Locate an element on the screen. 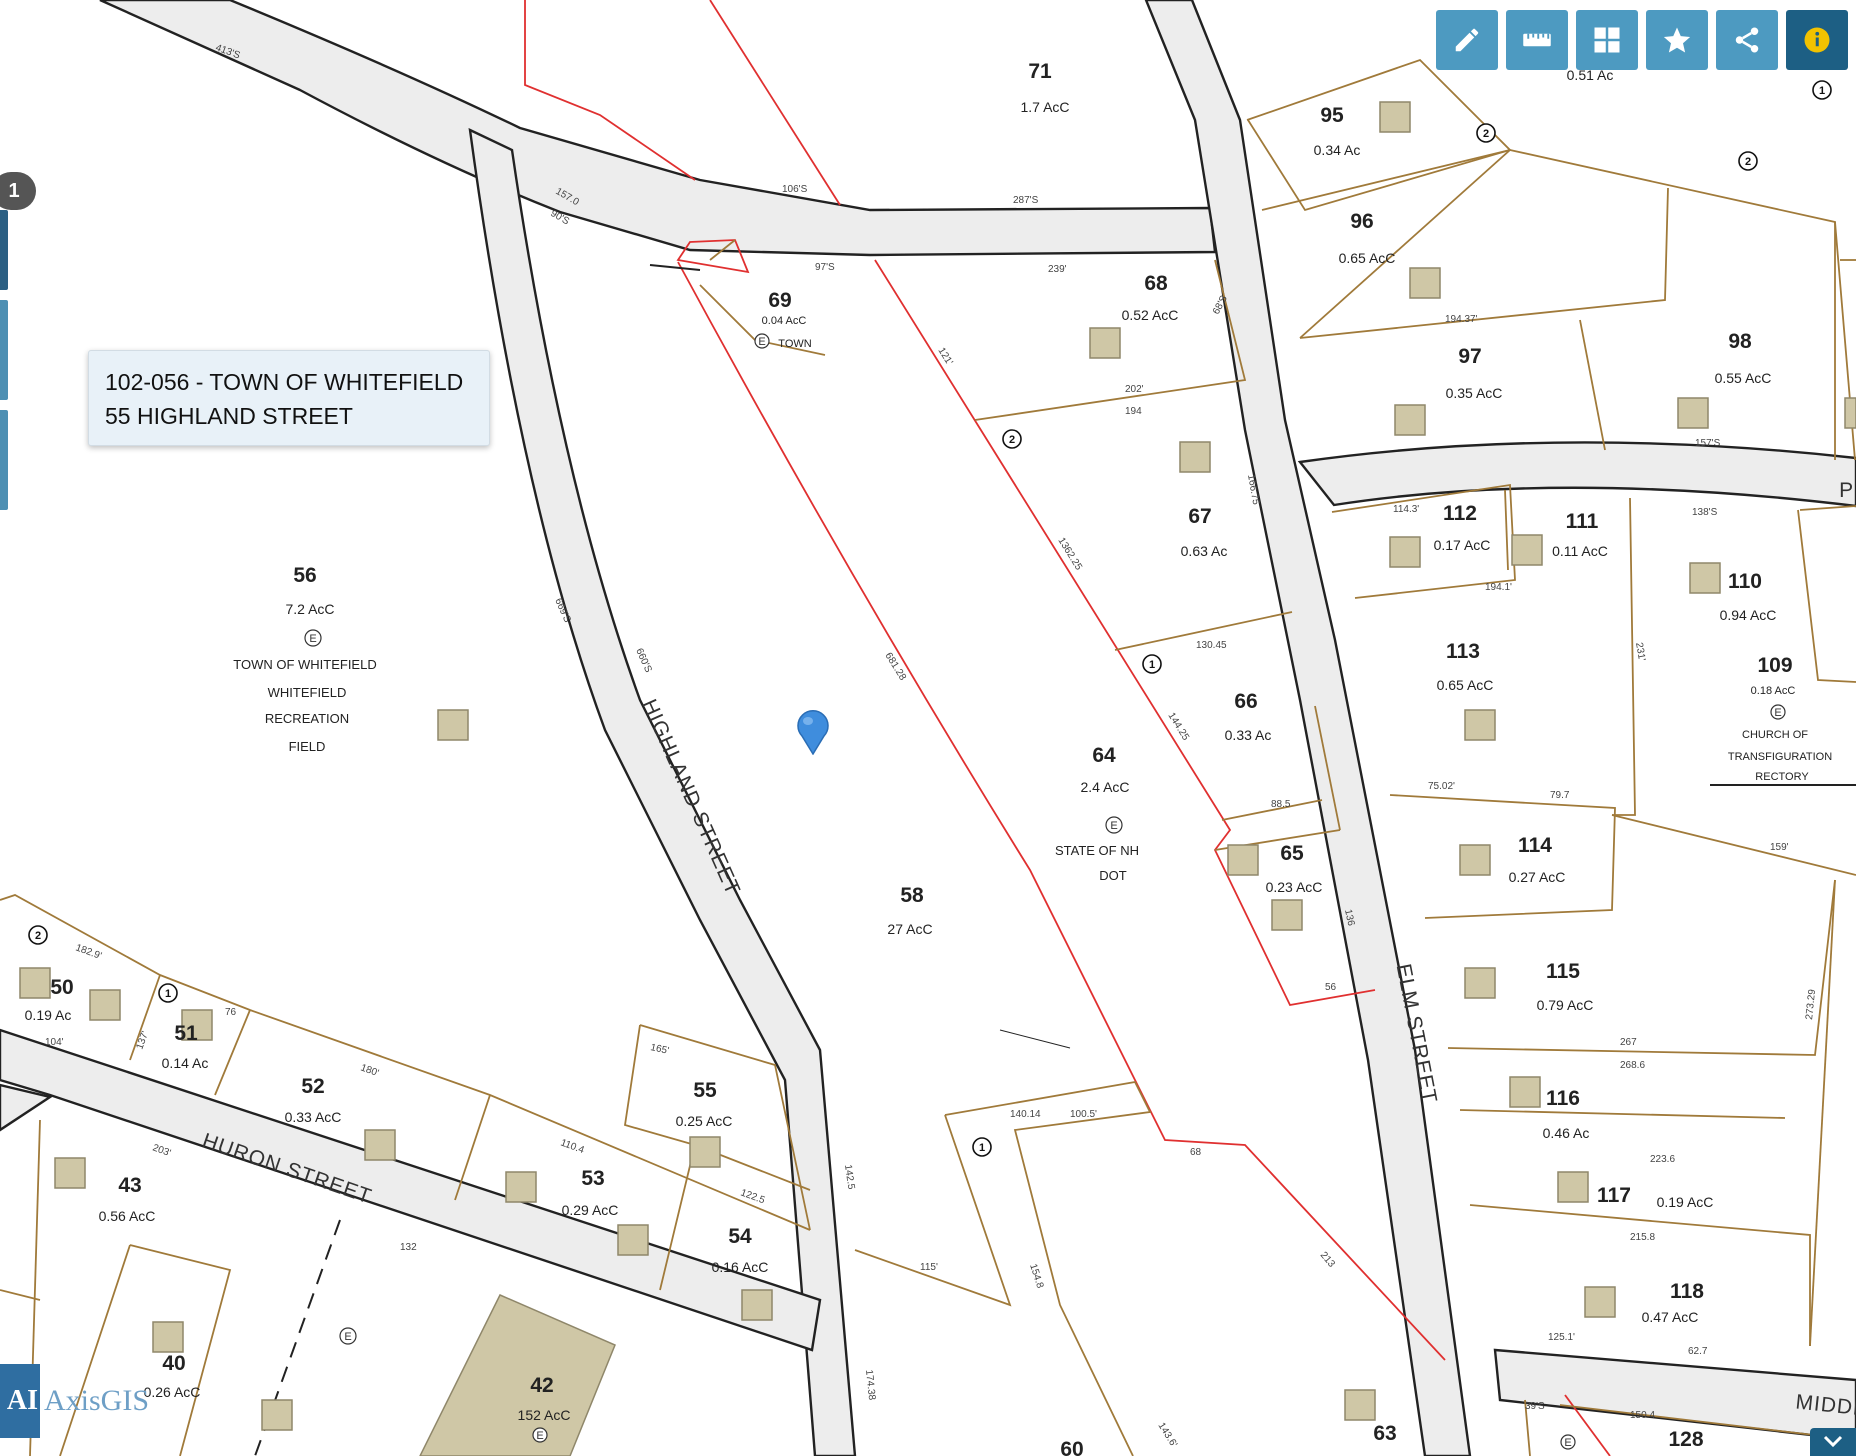  svg-text: 114 is located at coordinates (1535, 845).